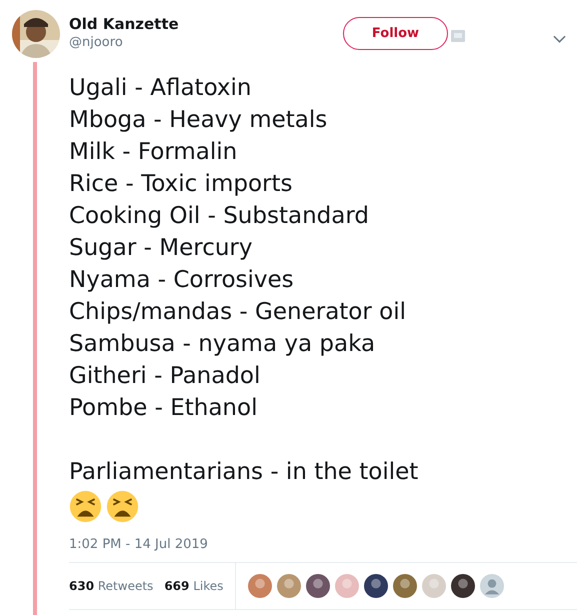 The width and height of the screenshot is (577, 615). Describe the element at coordinates (182, 280) in the screenshot. I see `tweet-text-line: Nyama - Corrosives` at that location.